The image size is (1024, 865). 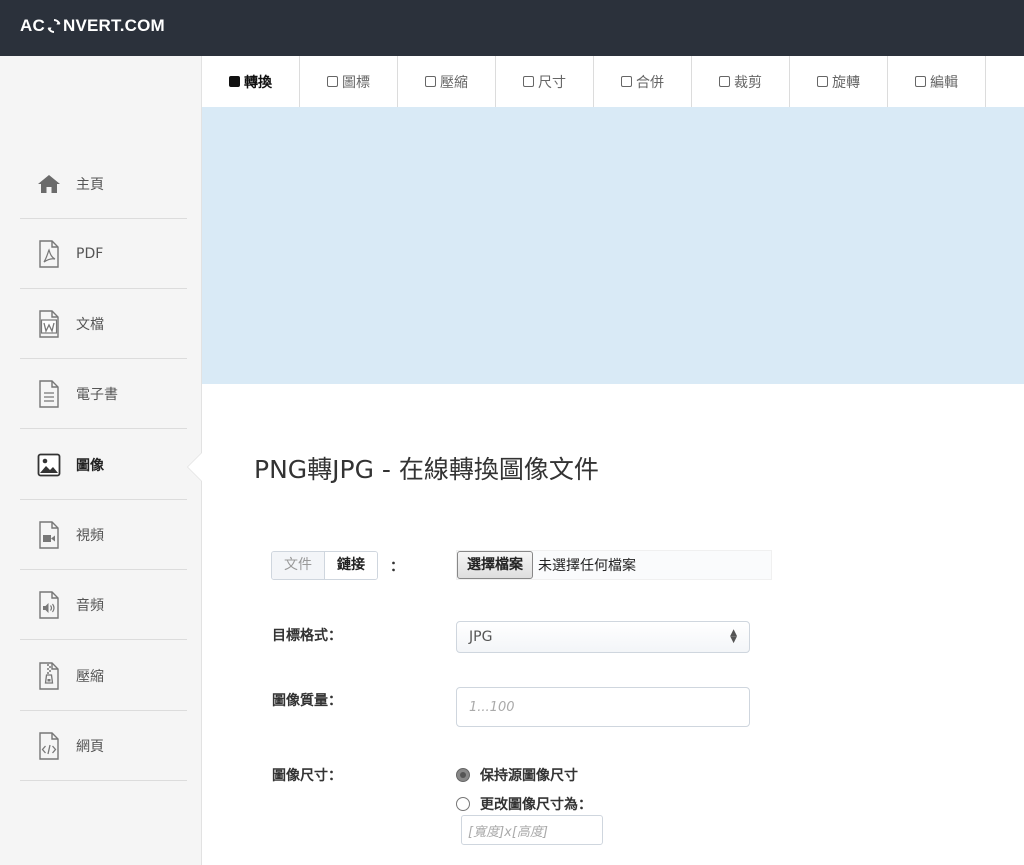 What do you see at coordinates (552, 82) in the screenshot?
I see `tab-label: 尺寸` at bounding box center [552, 82].